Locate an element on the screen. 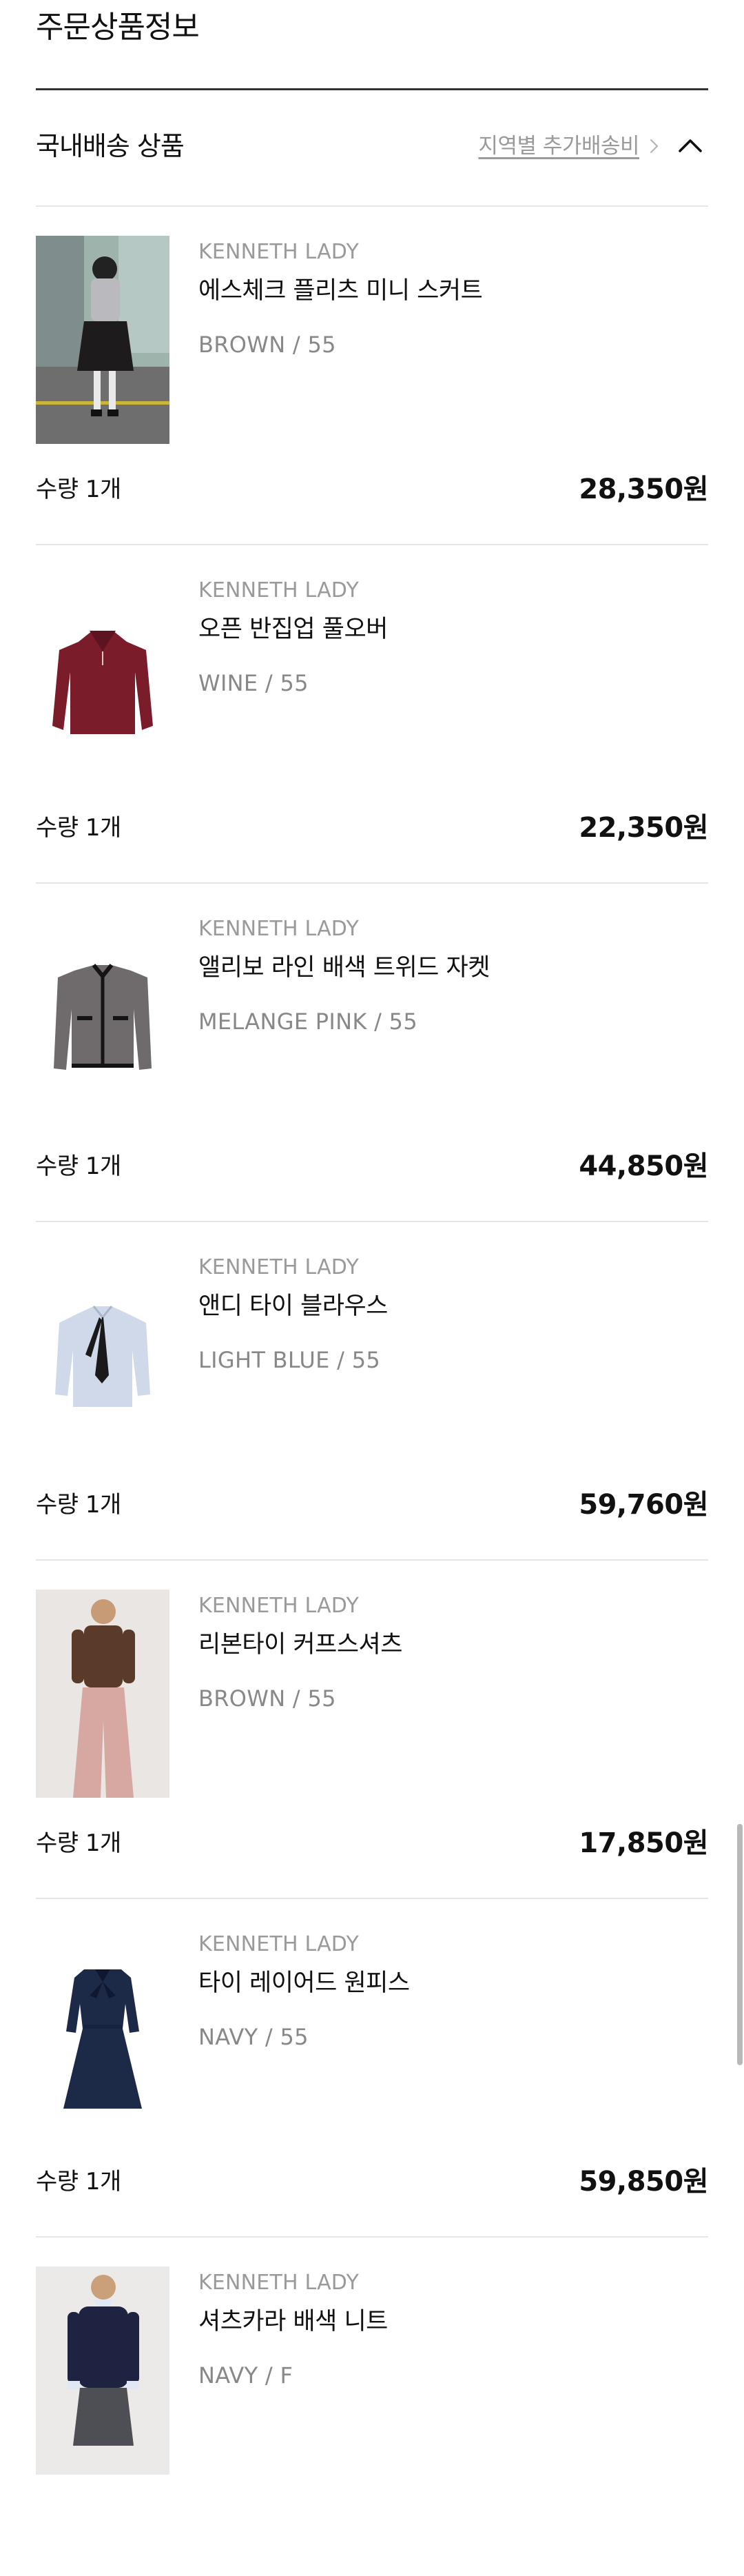 The height and width of the screenshot is (2576, 744). blouse-image is located at coordinates (102, 1355).